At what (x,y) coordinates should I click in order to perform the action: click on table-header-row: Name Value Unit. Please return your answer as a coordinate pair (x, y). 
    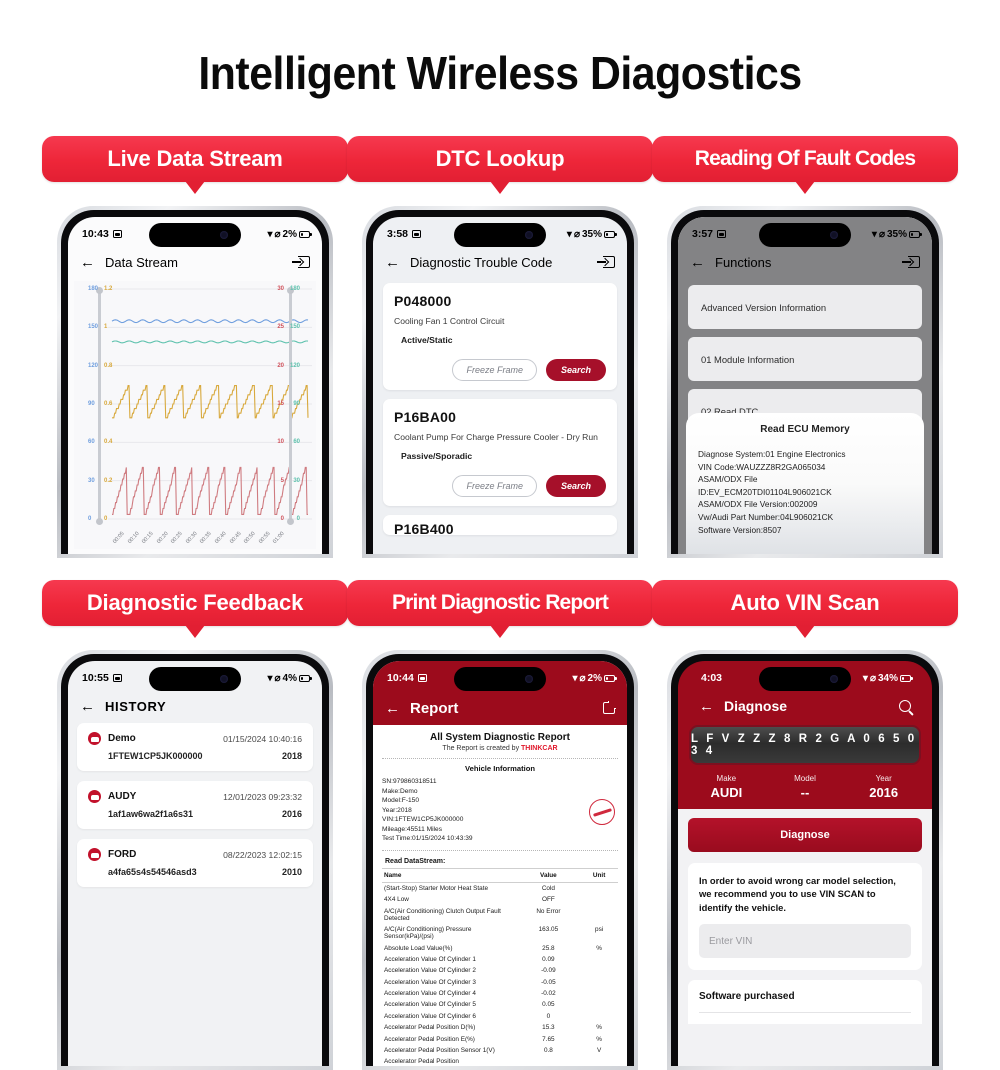
    Looking at the image, I should click on (500, 875).